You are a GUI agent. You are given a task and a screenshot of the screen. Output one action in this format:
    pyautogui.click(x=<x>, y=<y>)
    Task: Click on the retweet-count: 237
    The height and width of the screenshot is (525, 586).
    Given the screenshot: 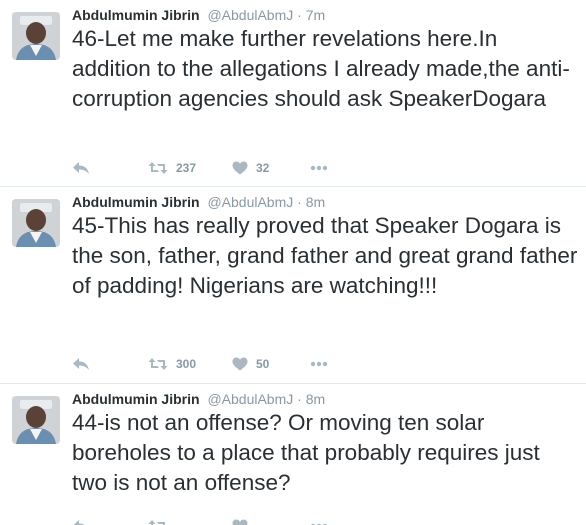 What is the action you would take?
    pyautogui.click(x=186, y=168)
    